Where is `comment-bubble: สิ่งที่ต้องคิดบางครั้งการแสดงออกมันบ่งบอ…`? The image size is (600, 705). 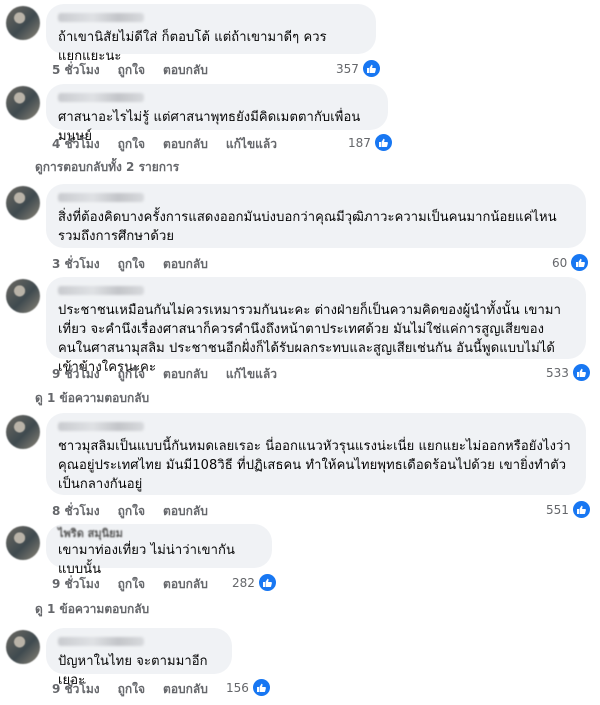 comment-bubble: สิ่งที่ต้องคิดบางครั้งการแสดงออกมันบ่งบอ… is located at coordinates (316, 216).